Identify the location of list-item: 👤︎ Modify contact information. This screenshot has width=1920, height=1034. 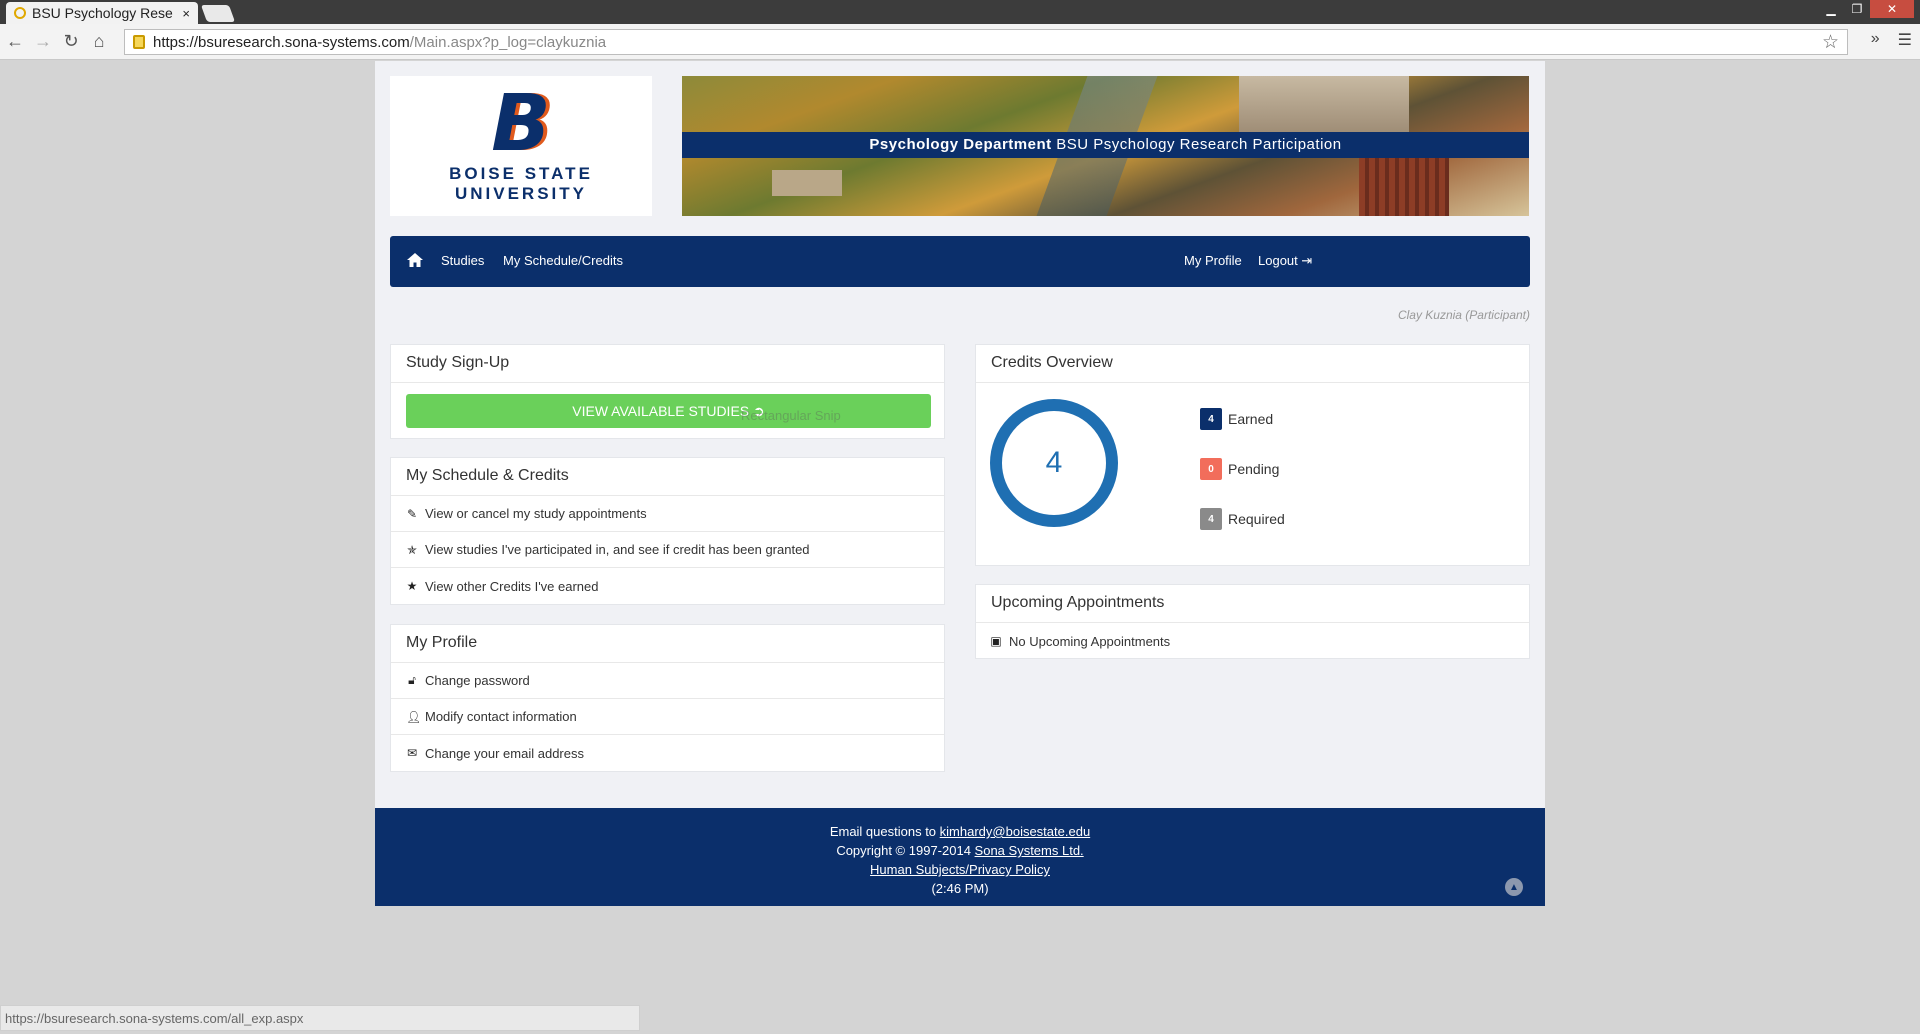
(667, 717).